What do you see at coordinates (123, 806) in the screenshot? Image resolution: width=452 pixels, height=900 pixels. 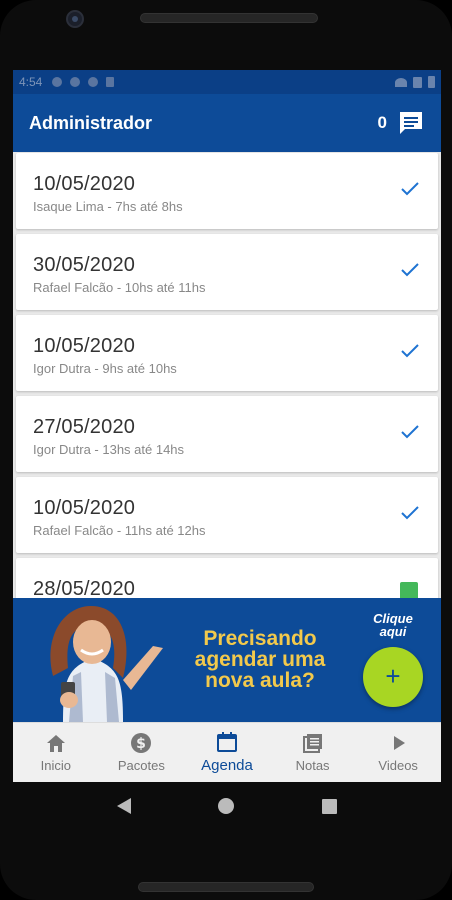 I see `back-icon` at bounding box center [123, 806].